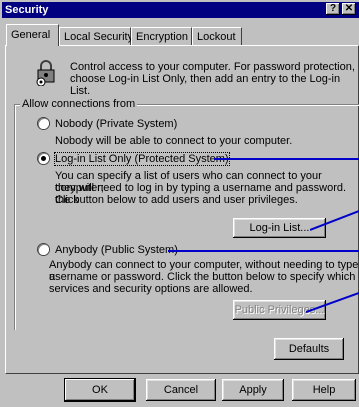 This screenshot has width=359, height=407. Describe the element at coordinates (96, 36) in the screenshot. I see `tab-local-security: Local Security` at that location.